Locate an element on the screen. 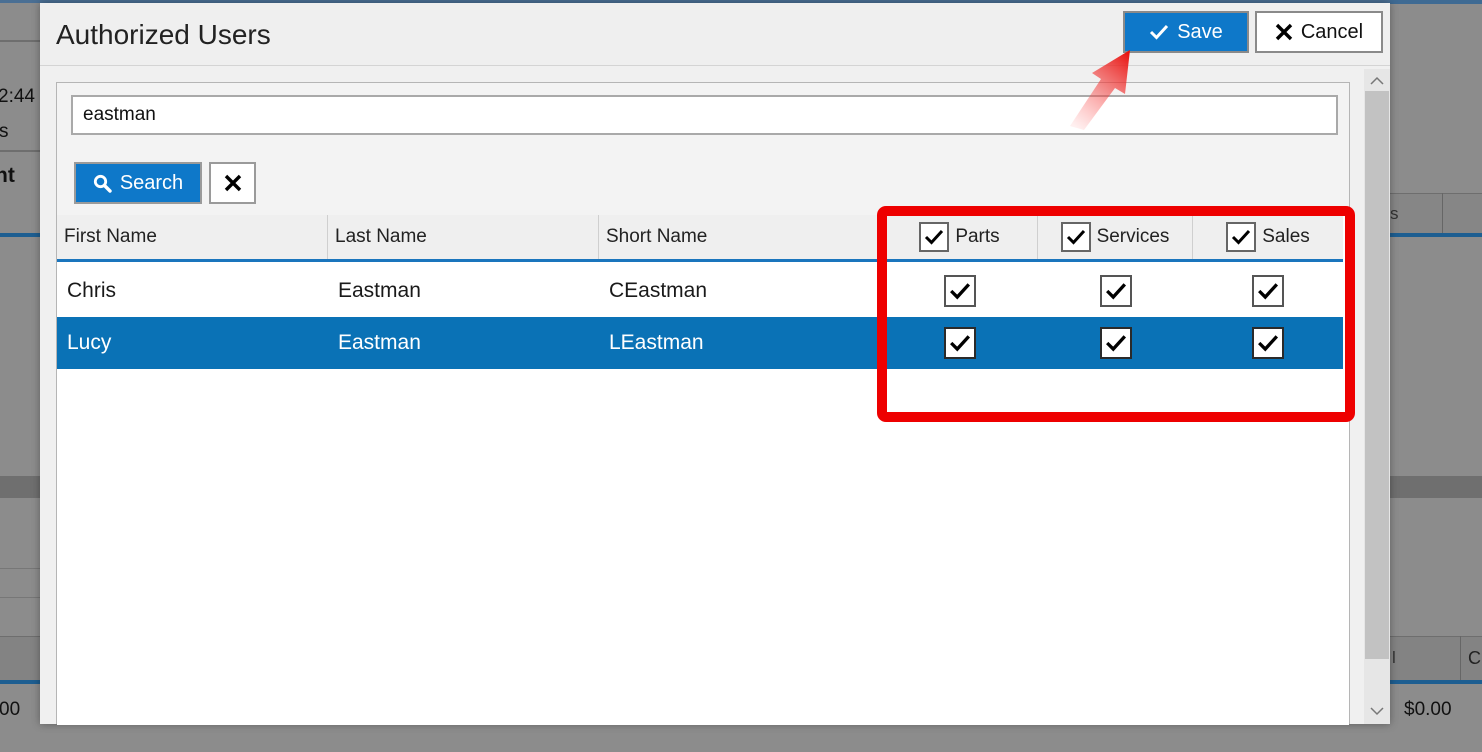 This screenshot has width=1482, height=752. save-button-label: Save is located at coordinates (1200, 31).